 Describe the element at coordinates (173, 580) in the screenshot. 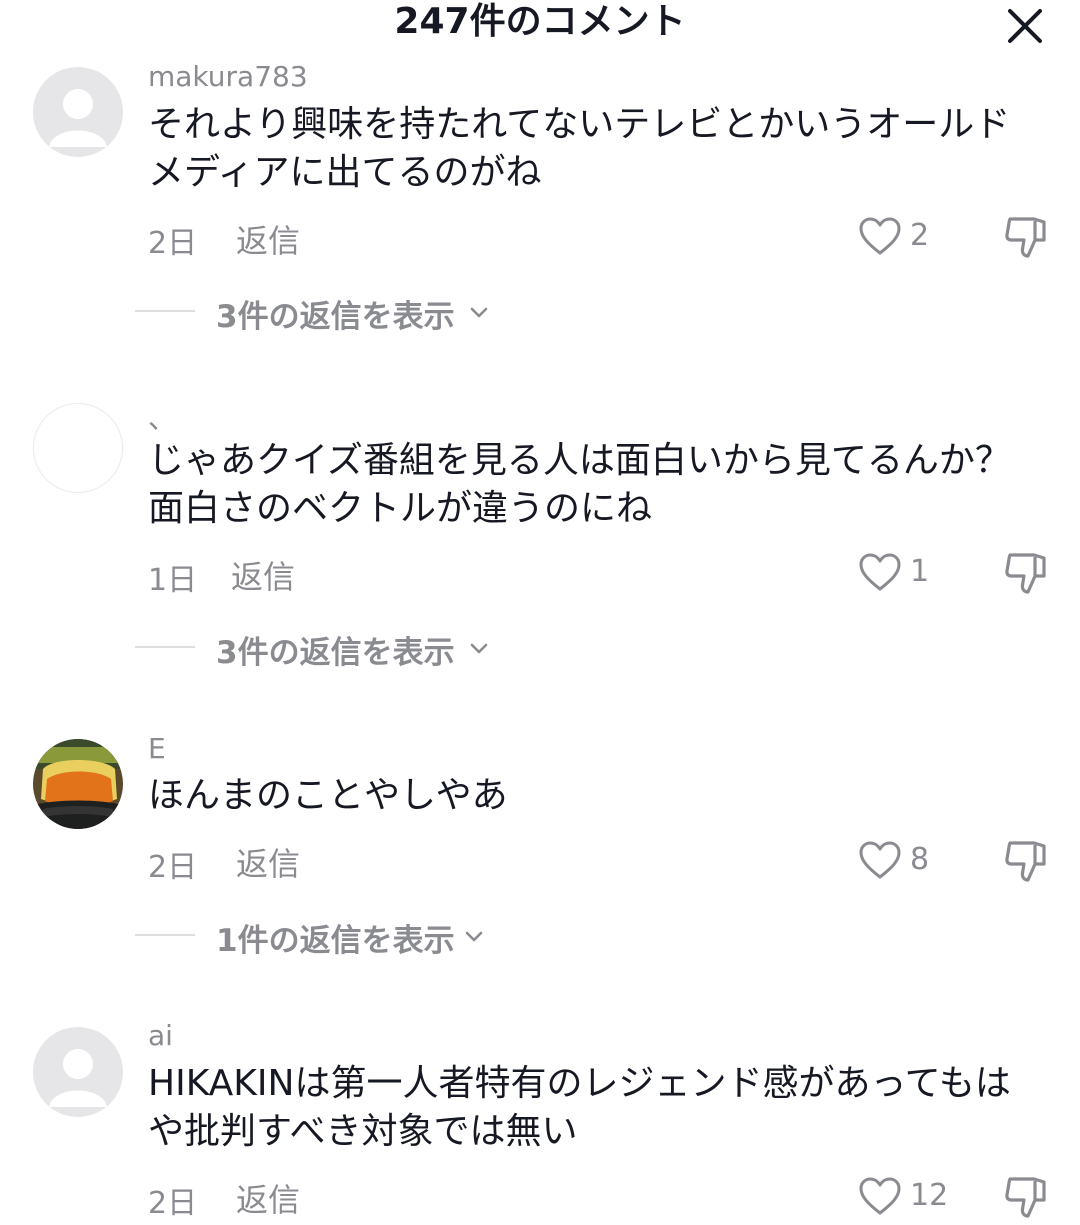

I see `comment-time: 1日` at that location.